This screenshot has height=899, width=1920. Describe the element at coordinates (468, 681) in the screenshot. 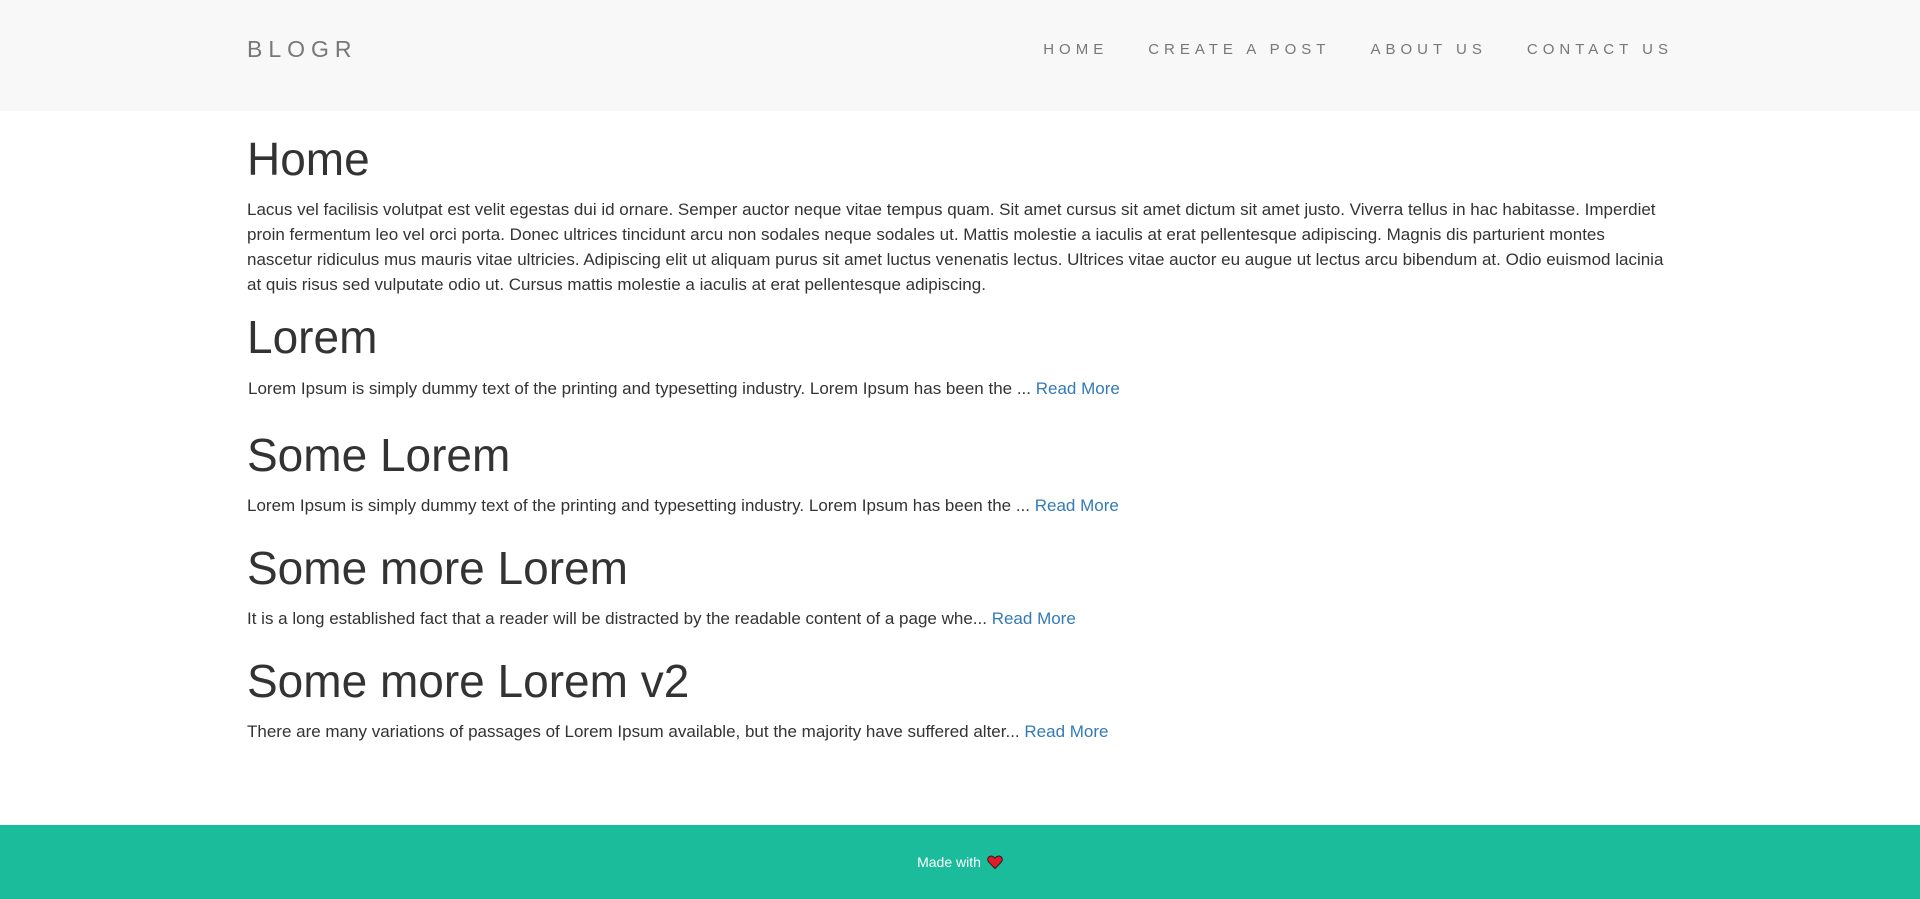

I see `post-title: Some more Lorem v2` at that location.